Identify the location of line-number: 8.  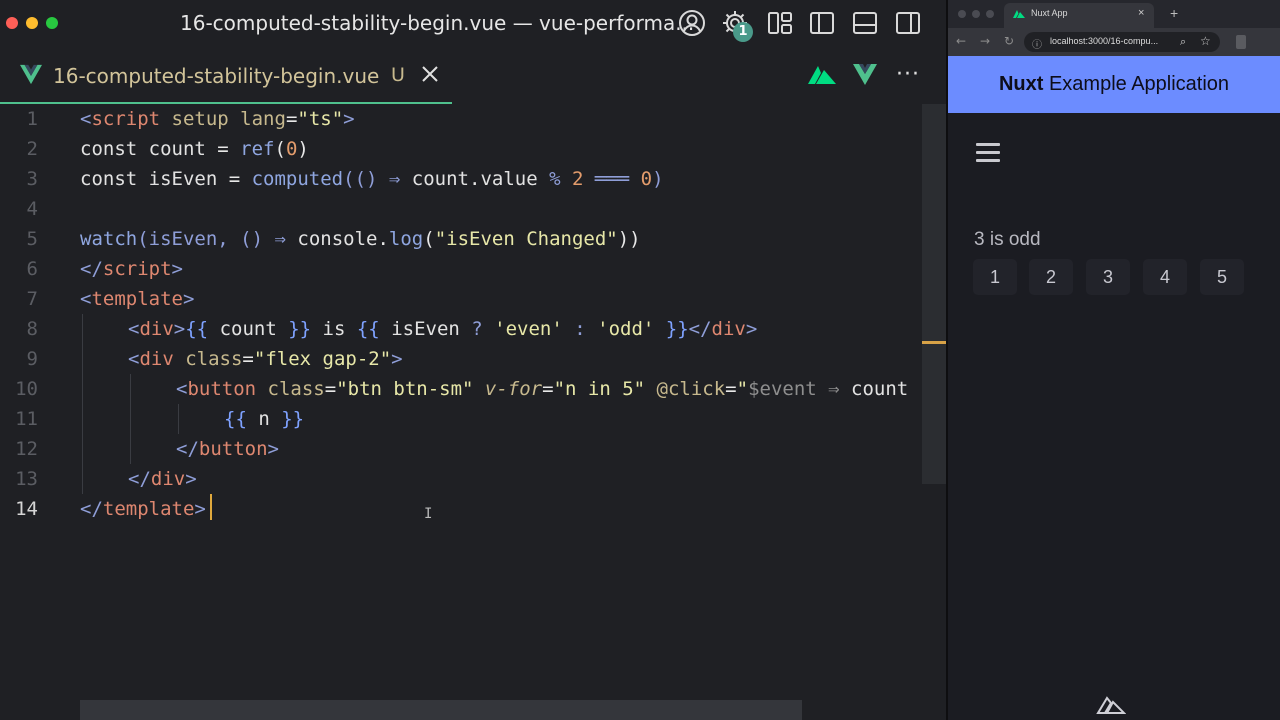
(32, 329).